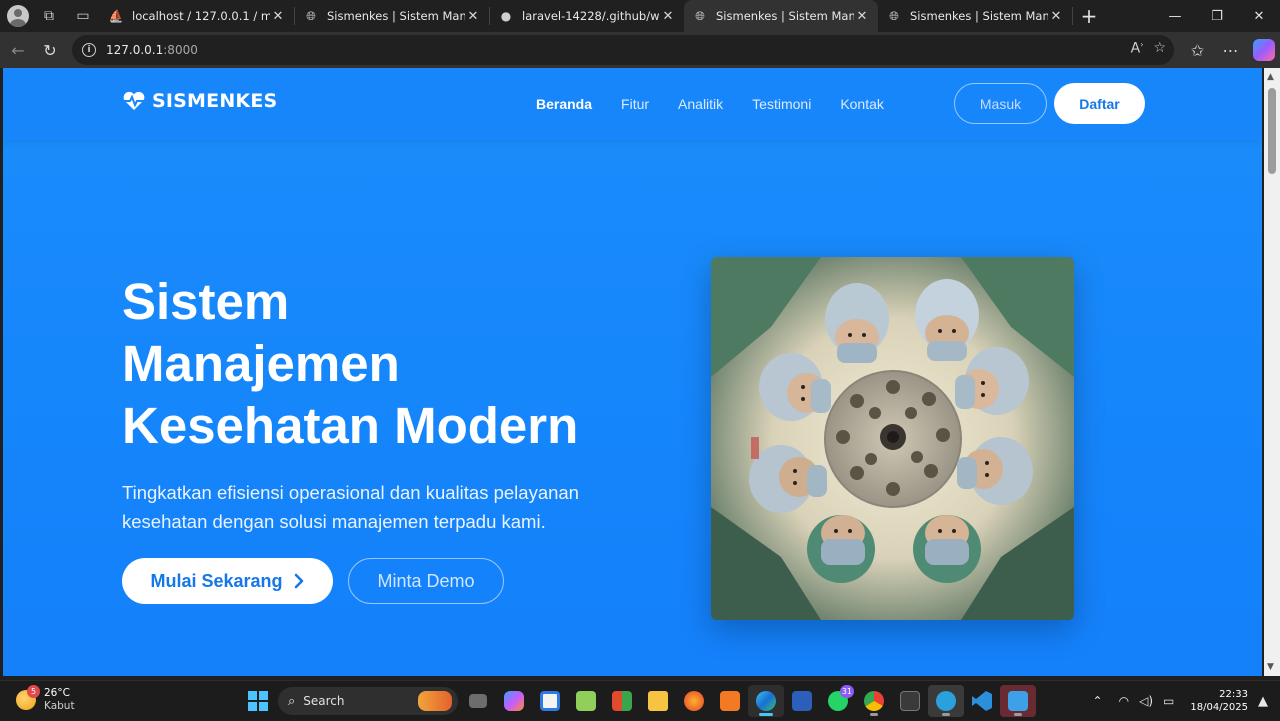  I want to click on hero-title-line: Manajemen, so click(261, 363).